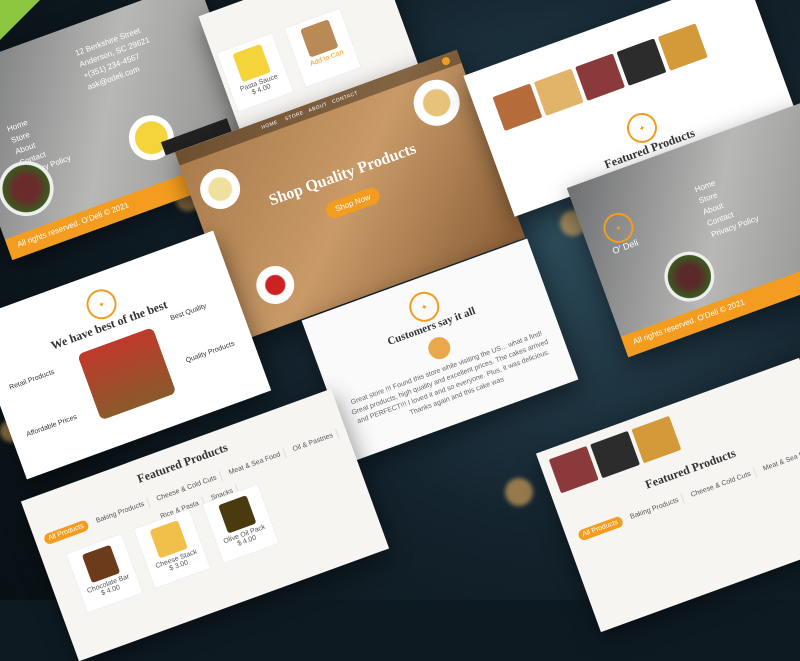  What do you see at coordinates (446, 61) in the screenshot?
I see `cart-icon` at bounding box center [446, 61].